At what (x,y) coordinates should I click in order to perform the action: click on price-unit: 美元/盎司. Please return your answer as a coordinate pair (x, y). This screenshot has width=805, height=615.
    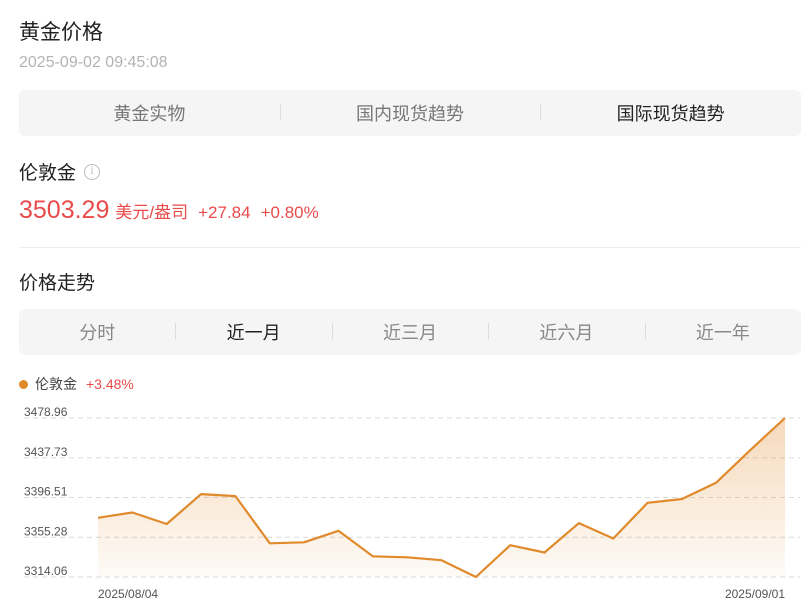
    Looking at the image, I should click on (152, 212).